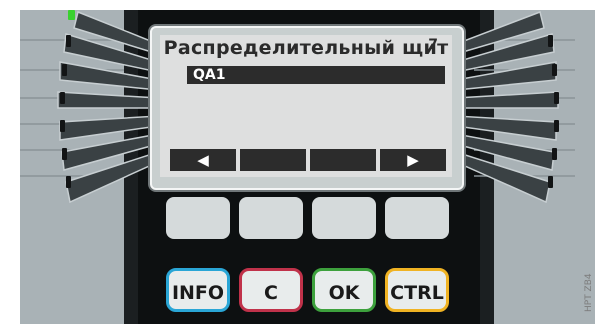  What do you see at coordinates (306, 48) in the screenshot?
I see `screen-title: Распределительный щит` at bounding box center [306, 48].